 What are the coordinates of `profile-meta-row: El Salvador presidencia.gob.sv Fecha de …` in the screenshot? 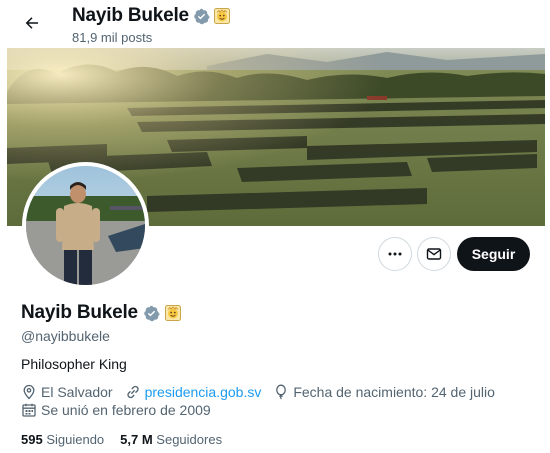 It's located at (264, 392).